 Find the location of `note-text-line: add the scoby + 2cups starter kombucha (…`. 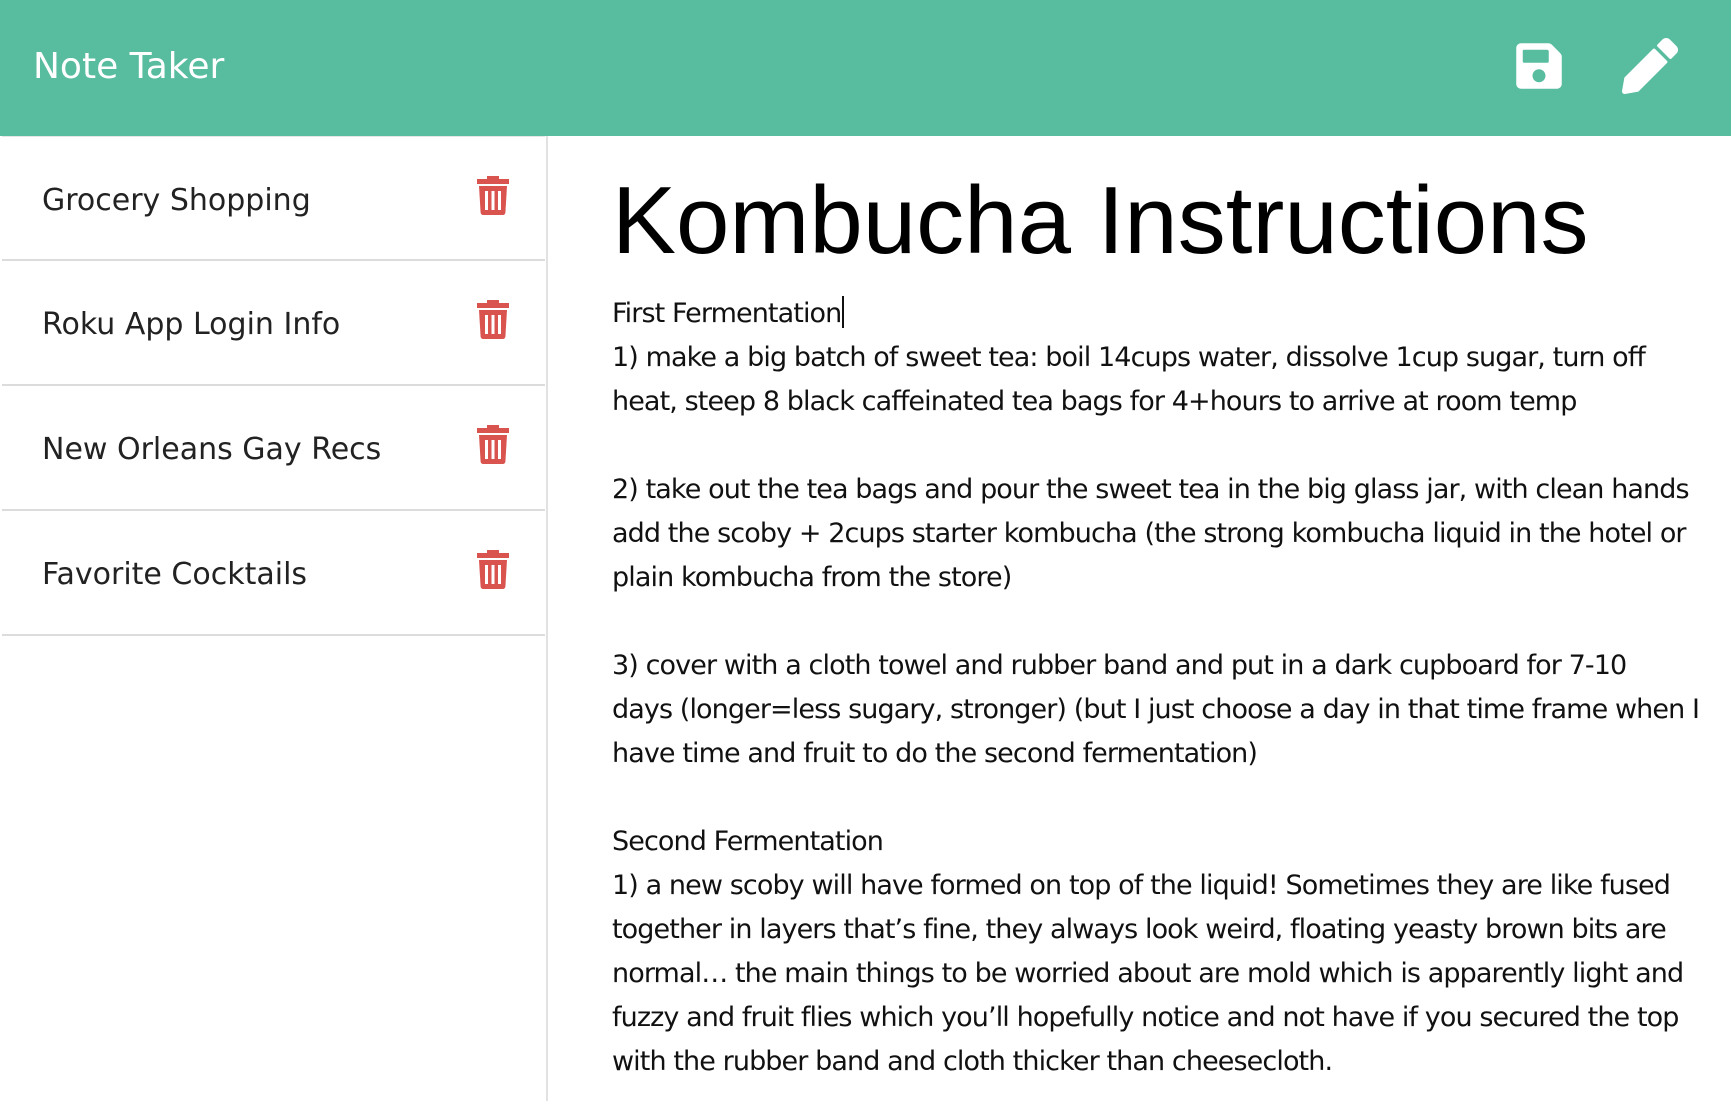

note-text-line: add the scoby + 2cups starter kombucha (… is located at coordinates (1149, 533).